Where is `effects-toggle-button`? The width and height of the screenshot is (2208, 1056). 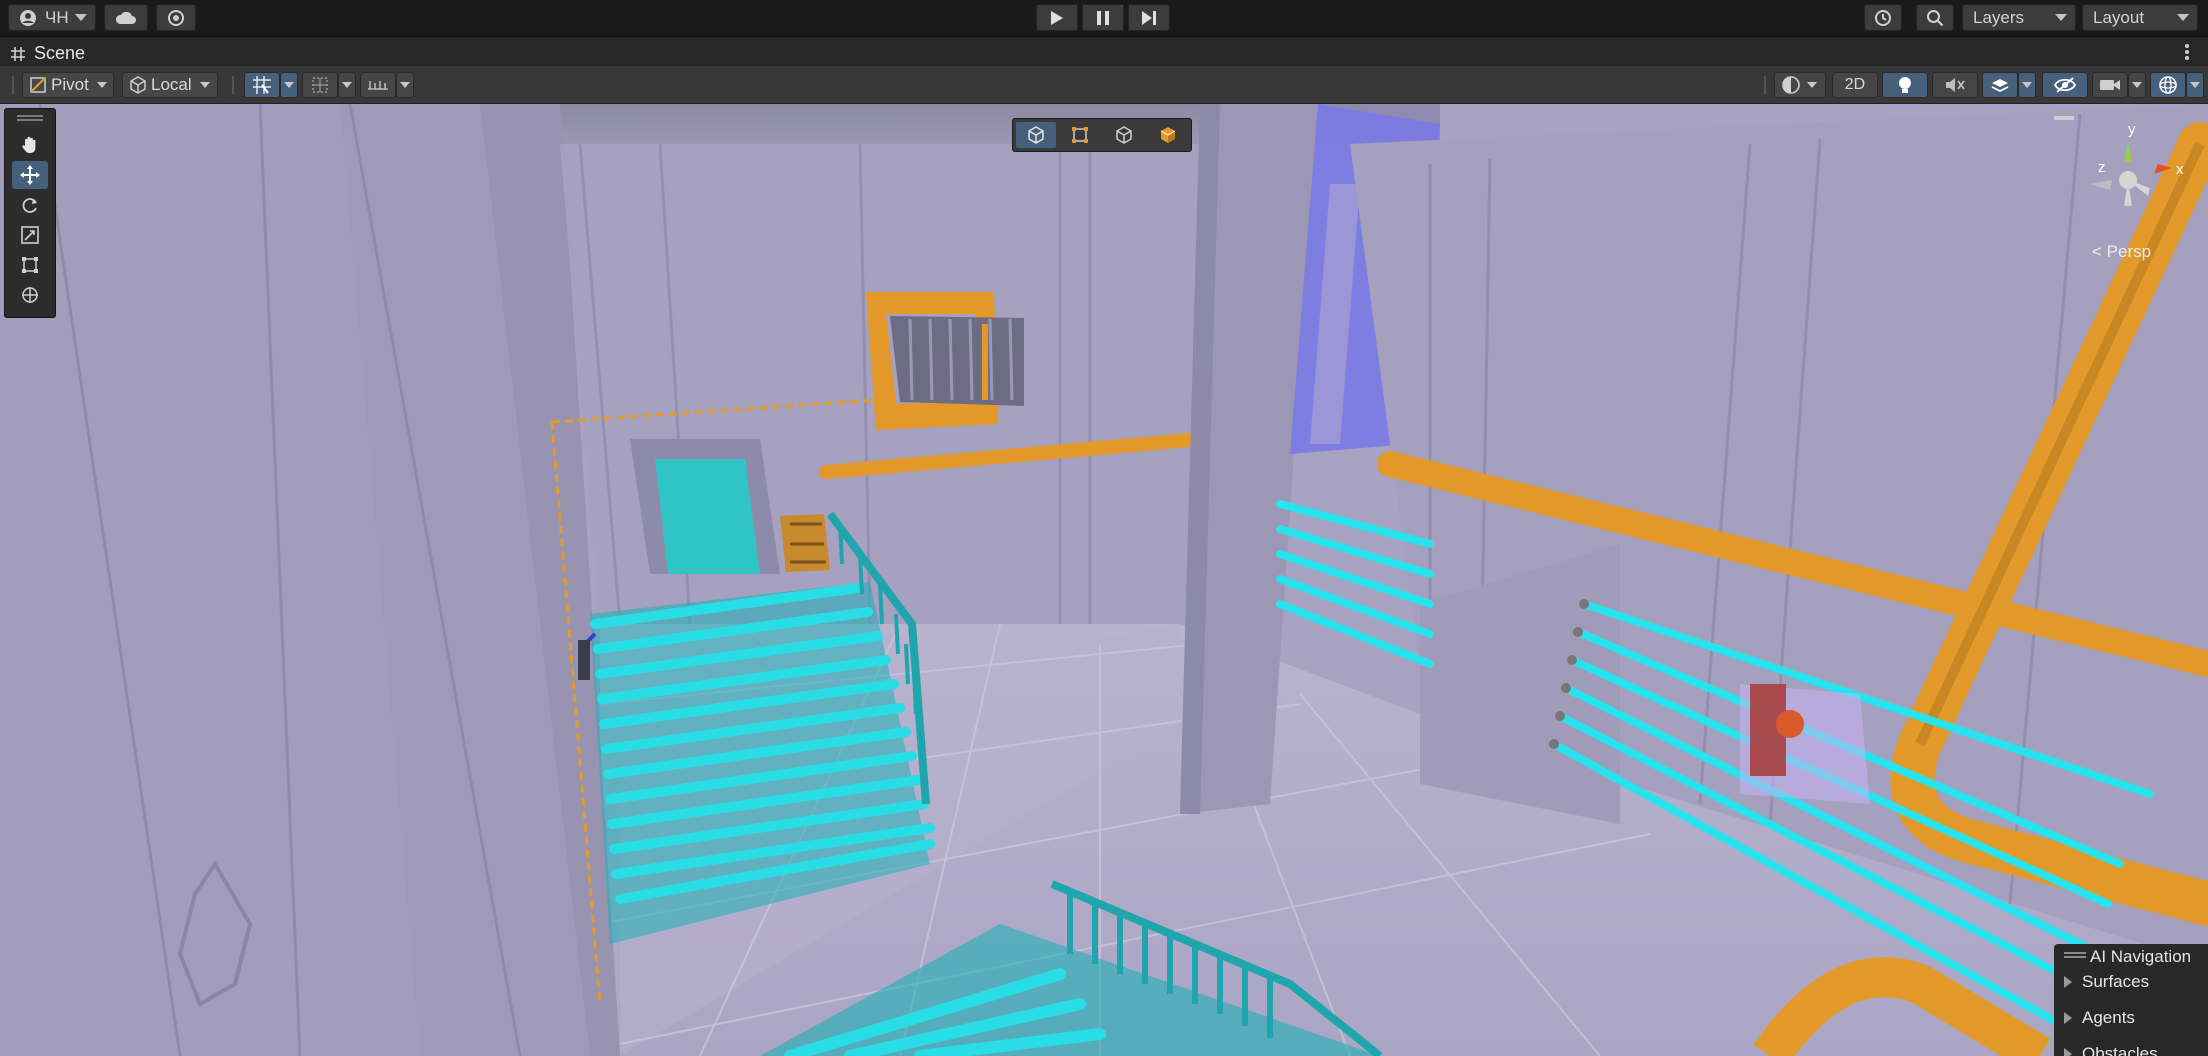
effects-toggle-button is located at coordinates (2000, 85).